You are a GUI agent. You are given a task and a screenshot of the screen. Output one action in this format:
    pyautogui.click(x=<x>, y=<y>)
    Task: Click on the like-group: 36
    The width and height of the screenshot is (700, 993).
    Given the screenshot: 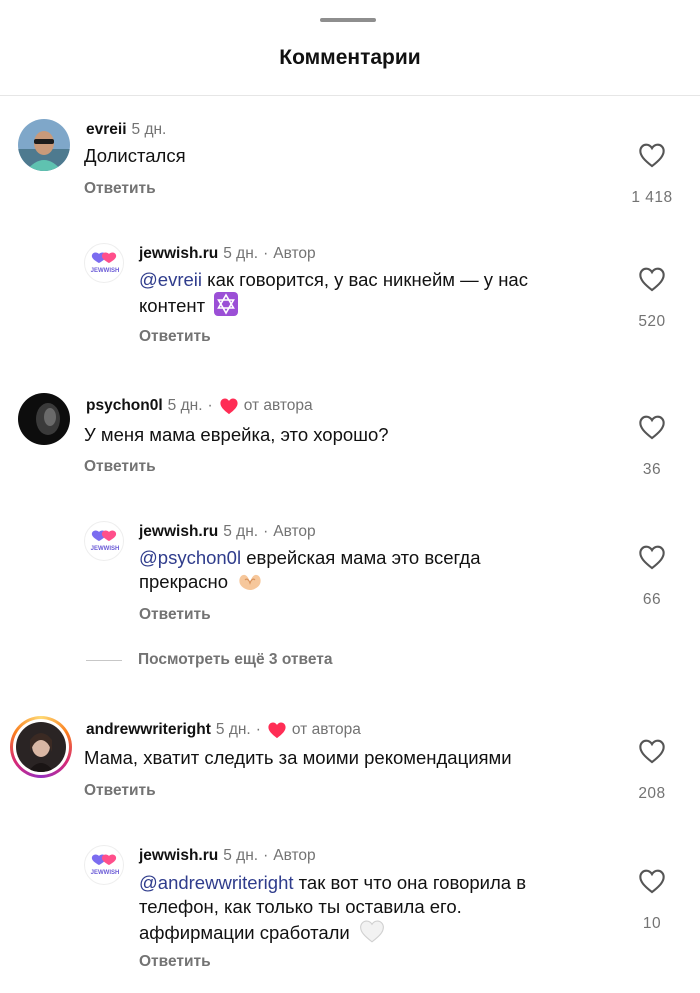 What is the action you would take?
    pyautogui.click(x=652, y=446)
    